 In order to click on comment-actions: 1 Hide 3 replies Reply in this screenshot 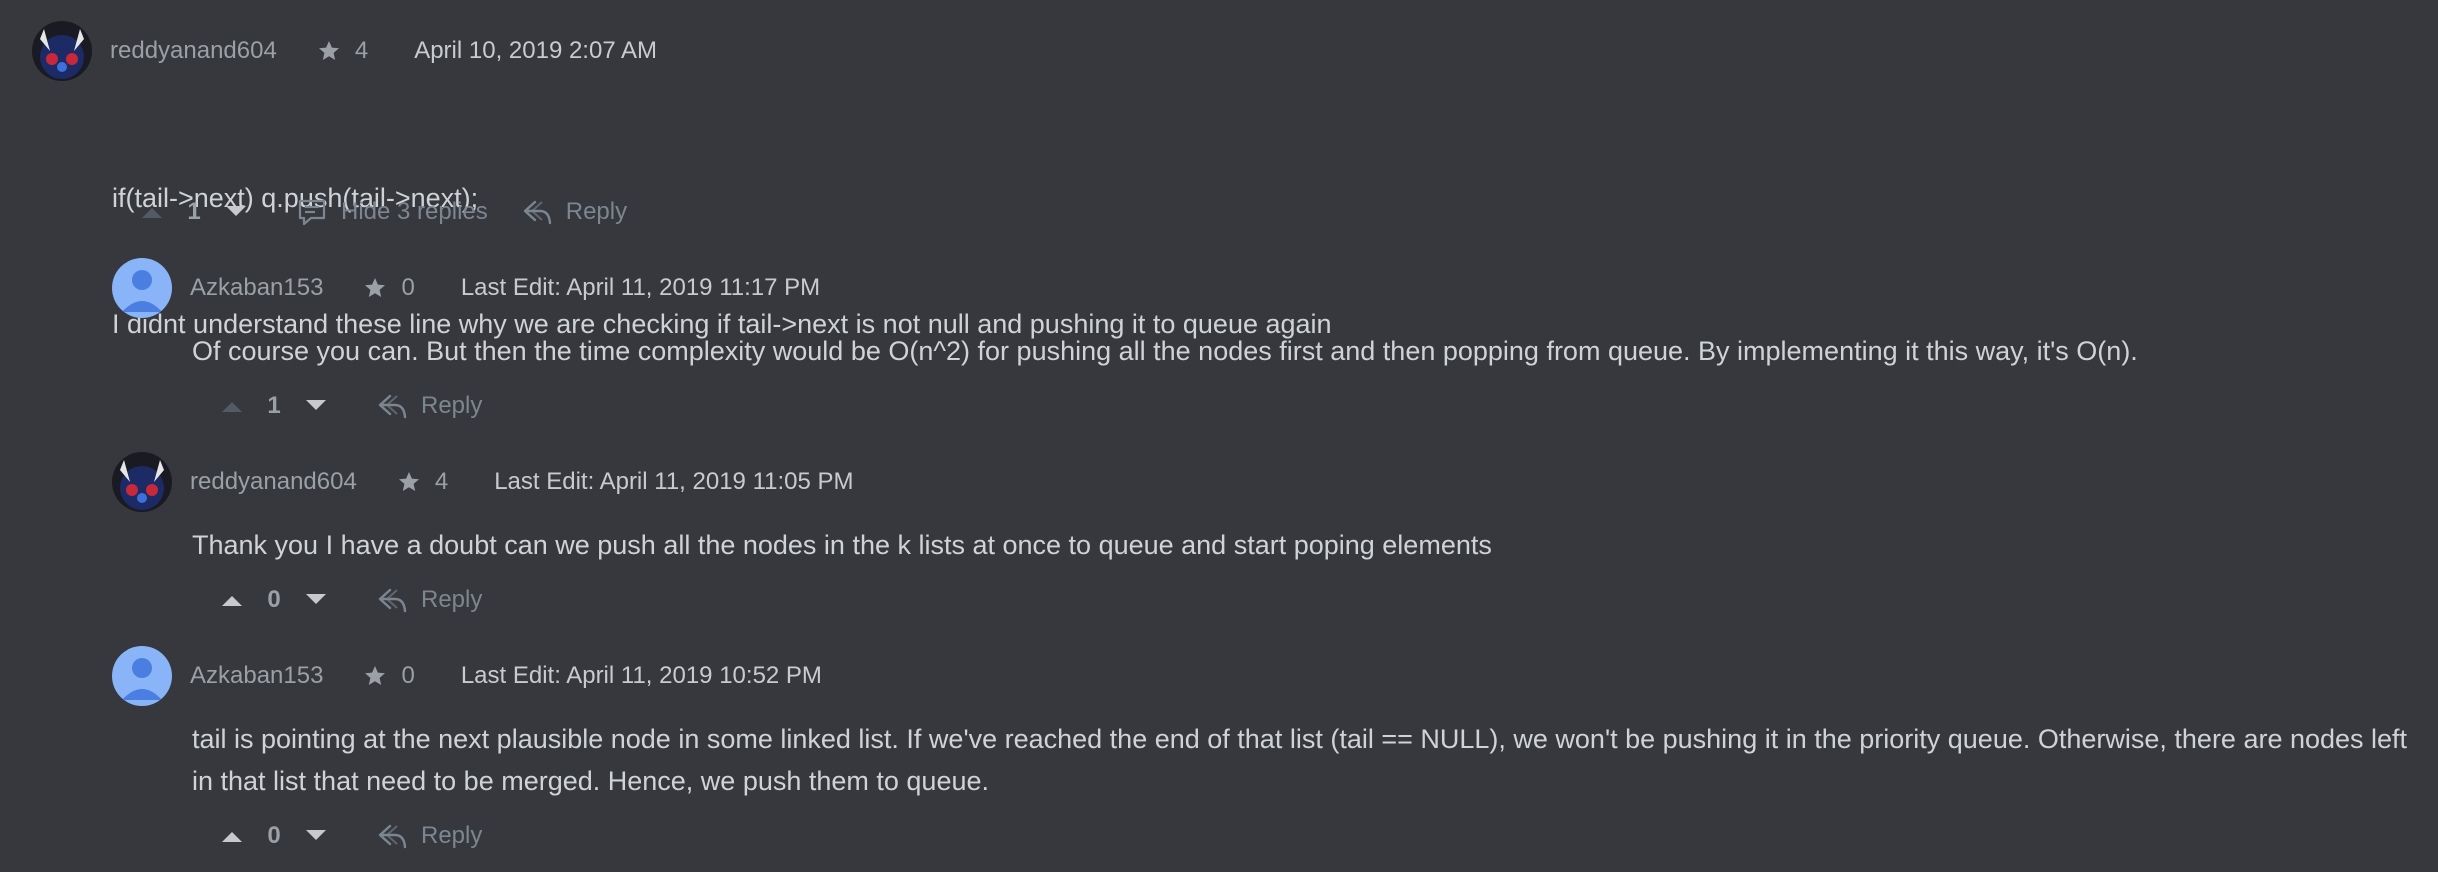, I will do `click(382, 212)`.